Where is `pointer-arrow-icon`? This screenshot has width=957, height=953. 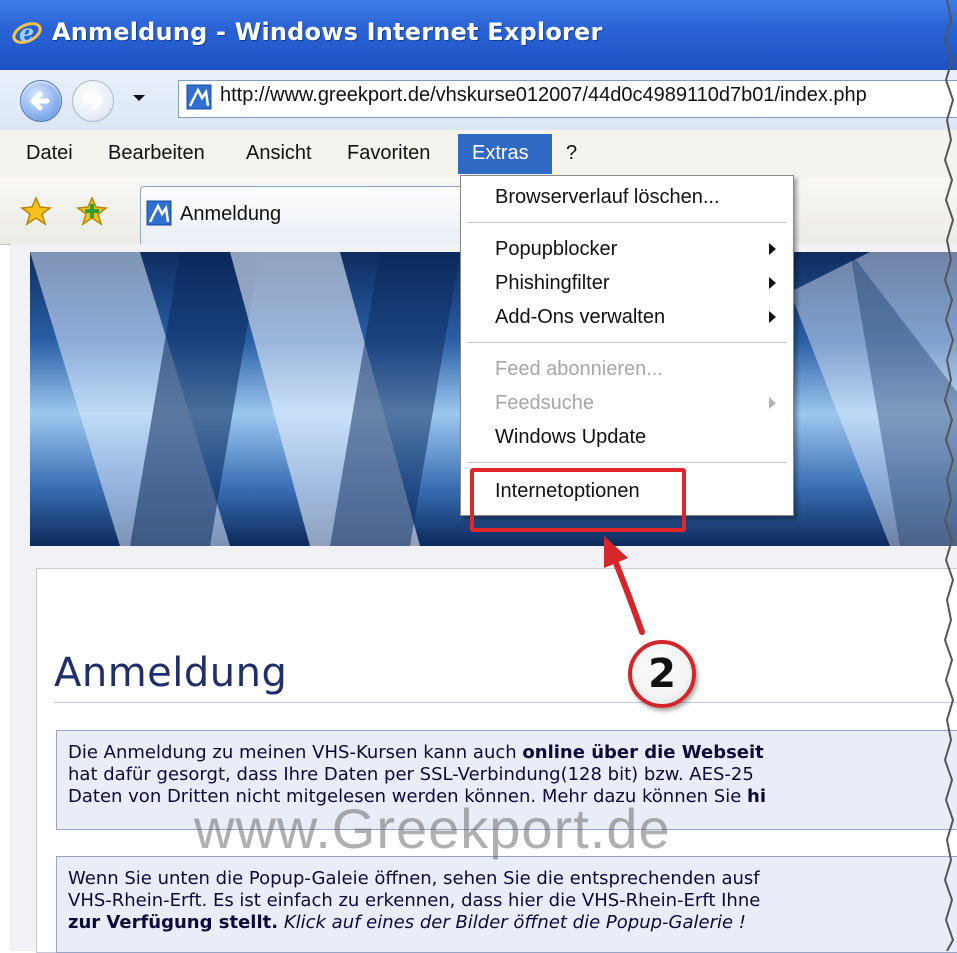
pointer-arrow-icon is located at coordinates (624, 585).